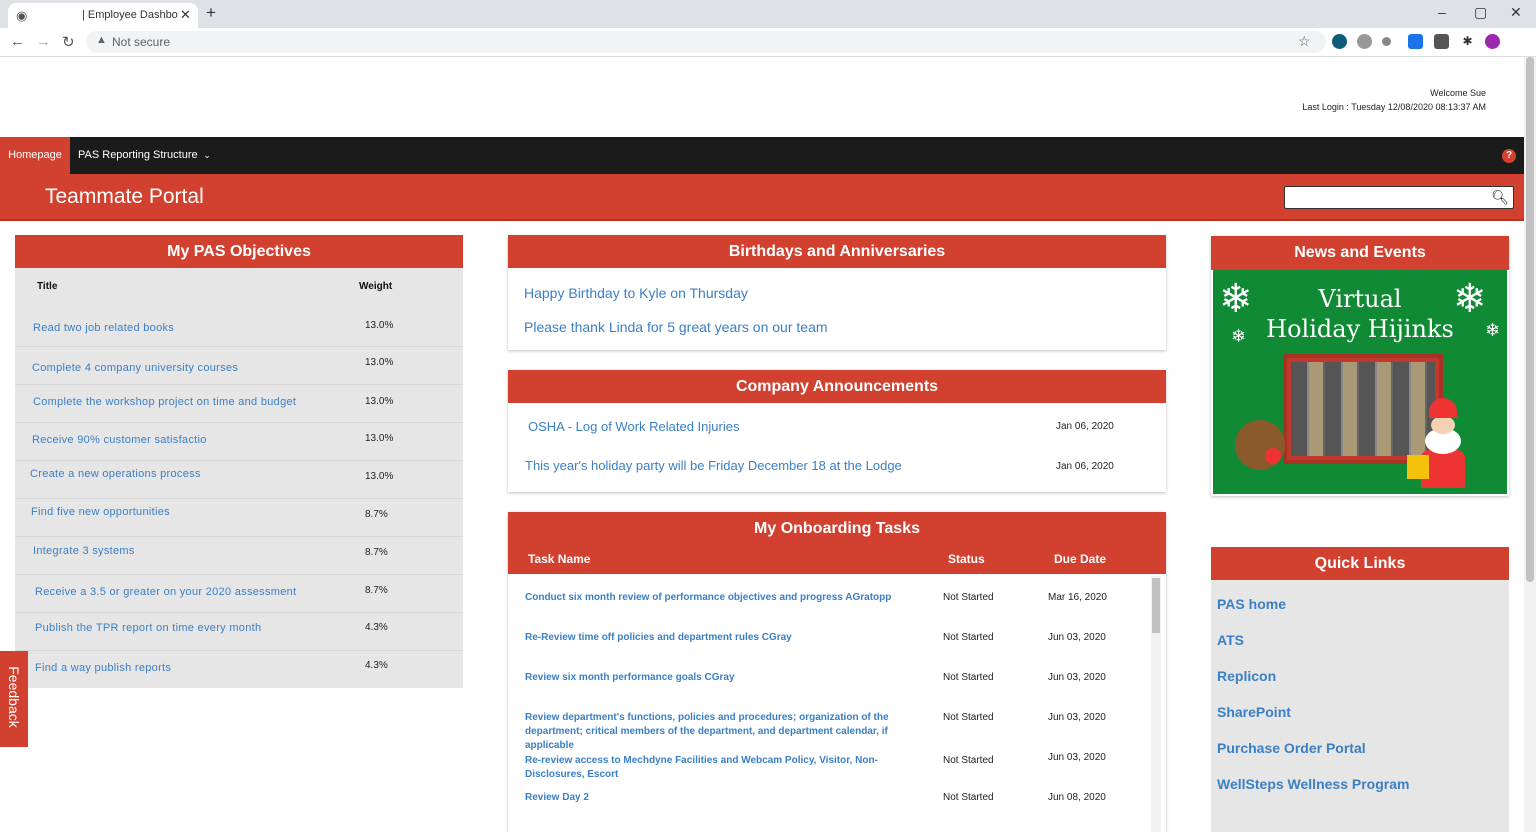 The width and height of the screenshot is (1536, 832). What do you see at coordinates (633, 426) in the screenshot?
I see `announcement-link: OSHA - Log of Work Related Injuries` at bounding box center [633, 426].